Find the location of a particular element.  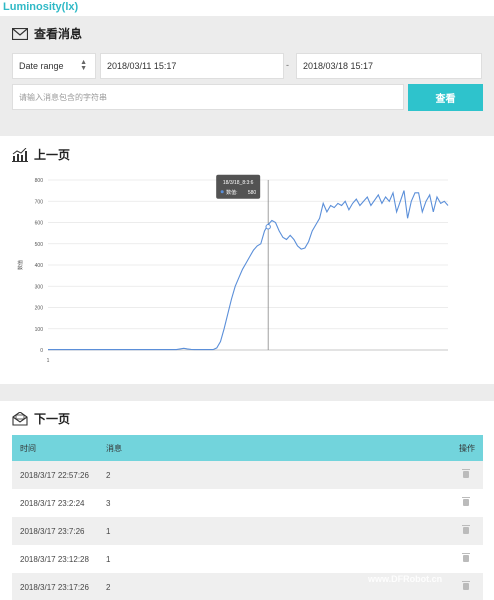

y-tick-label: 800 is located at coordinates (39, 181).